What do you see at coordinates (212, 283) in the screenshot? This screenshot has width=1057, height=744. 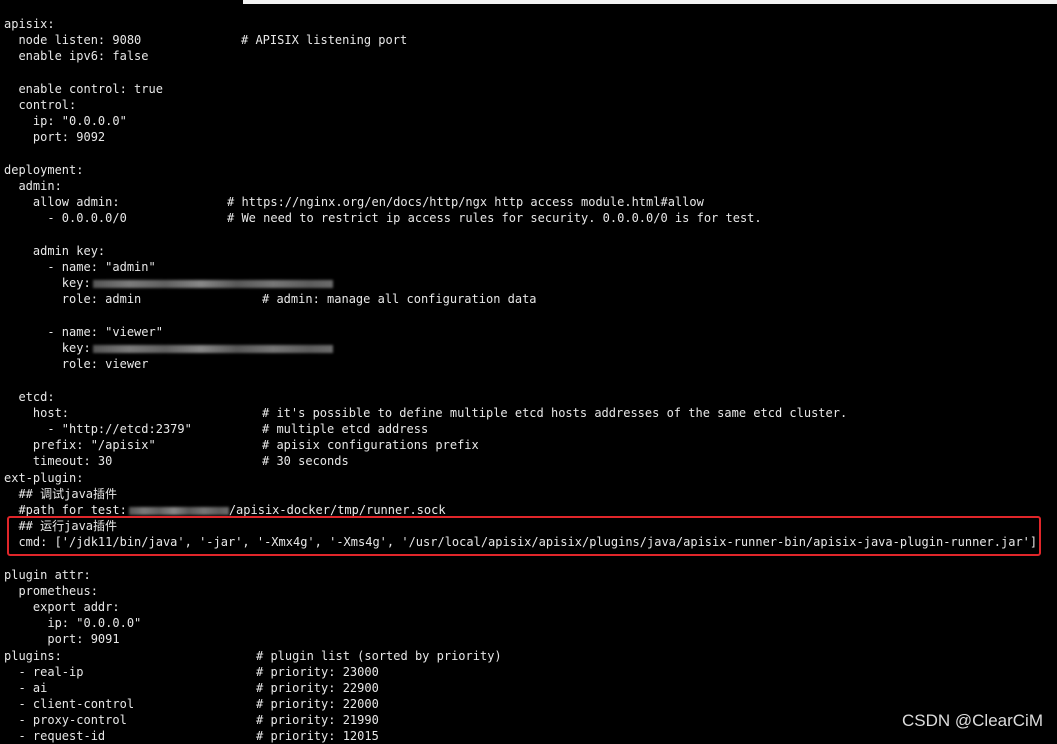 I see `redacted-admin-key` at bounding box center [212, 283].